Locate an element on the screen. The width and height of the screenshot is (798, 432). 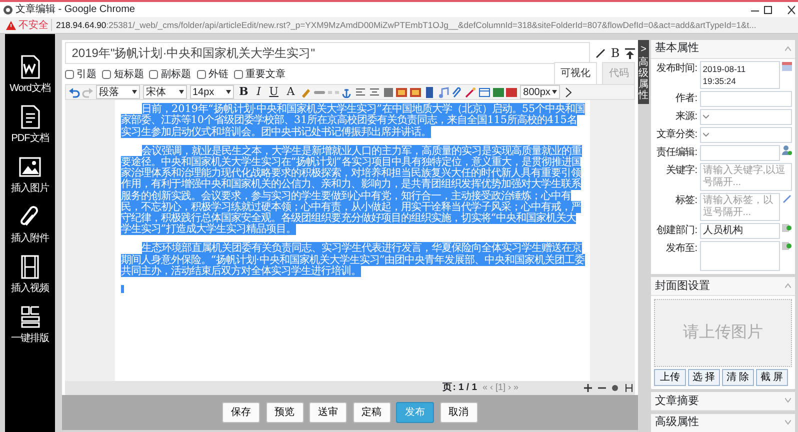
bold-button: B is located at coordinates (244, 92).